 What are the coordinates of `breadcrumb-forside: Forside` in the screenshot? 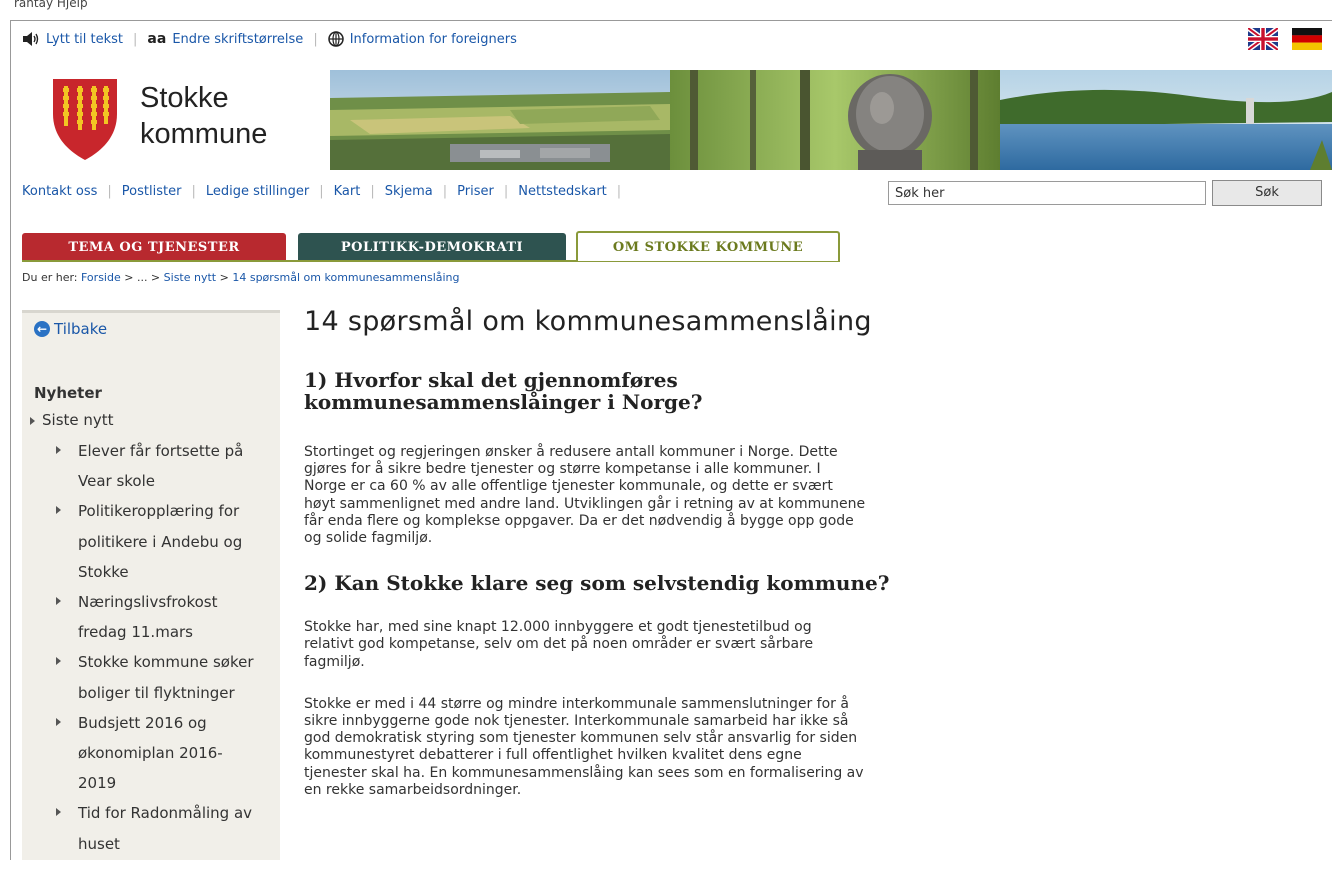 It's located at (101, 277).